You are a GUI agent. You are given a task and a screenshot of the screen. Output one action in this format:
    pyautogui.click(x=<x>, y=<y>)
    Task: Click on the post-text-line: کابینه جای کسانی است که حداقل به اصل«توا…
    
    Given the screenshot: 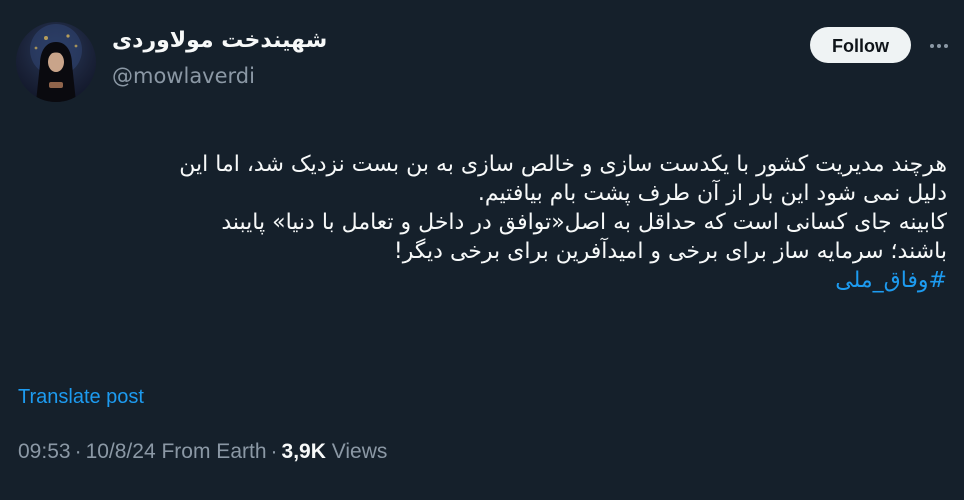 What is the action you would take?
    pyautogui.click(x=584, y=222)
    